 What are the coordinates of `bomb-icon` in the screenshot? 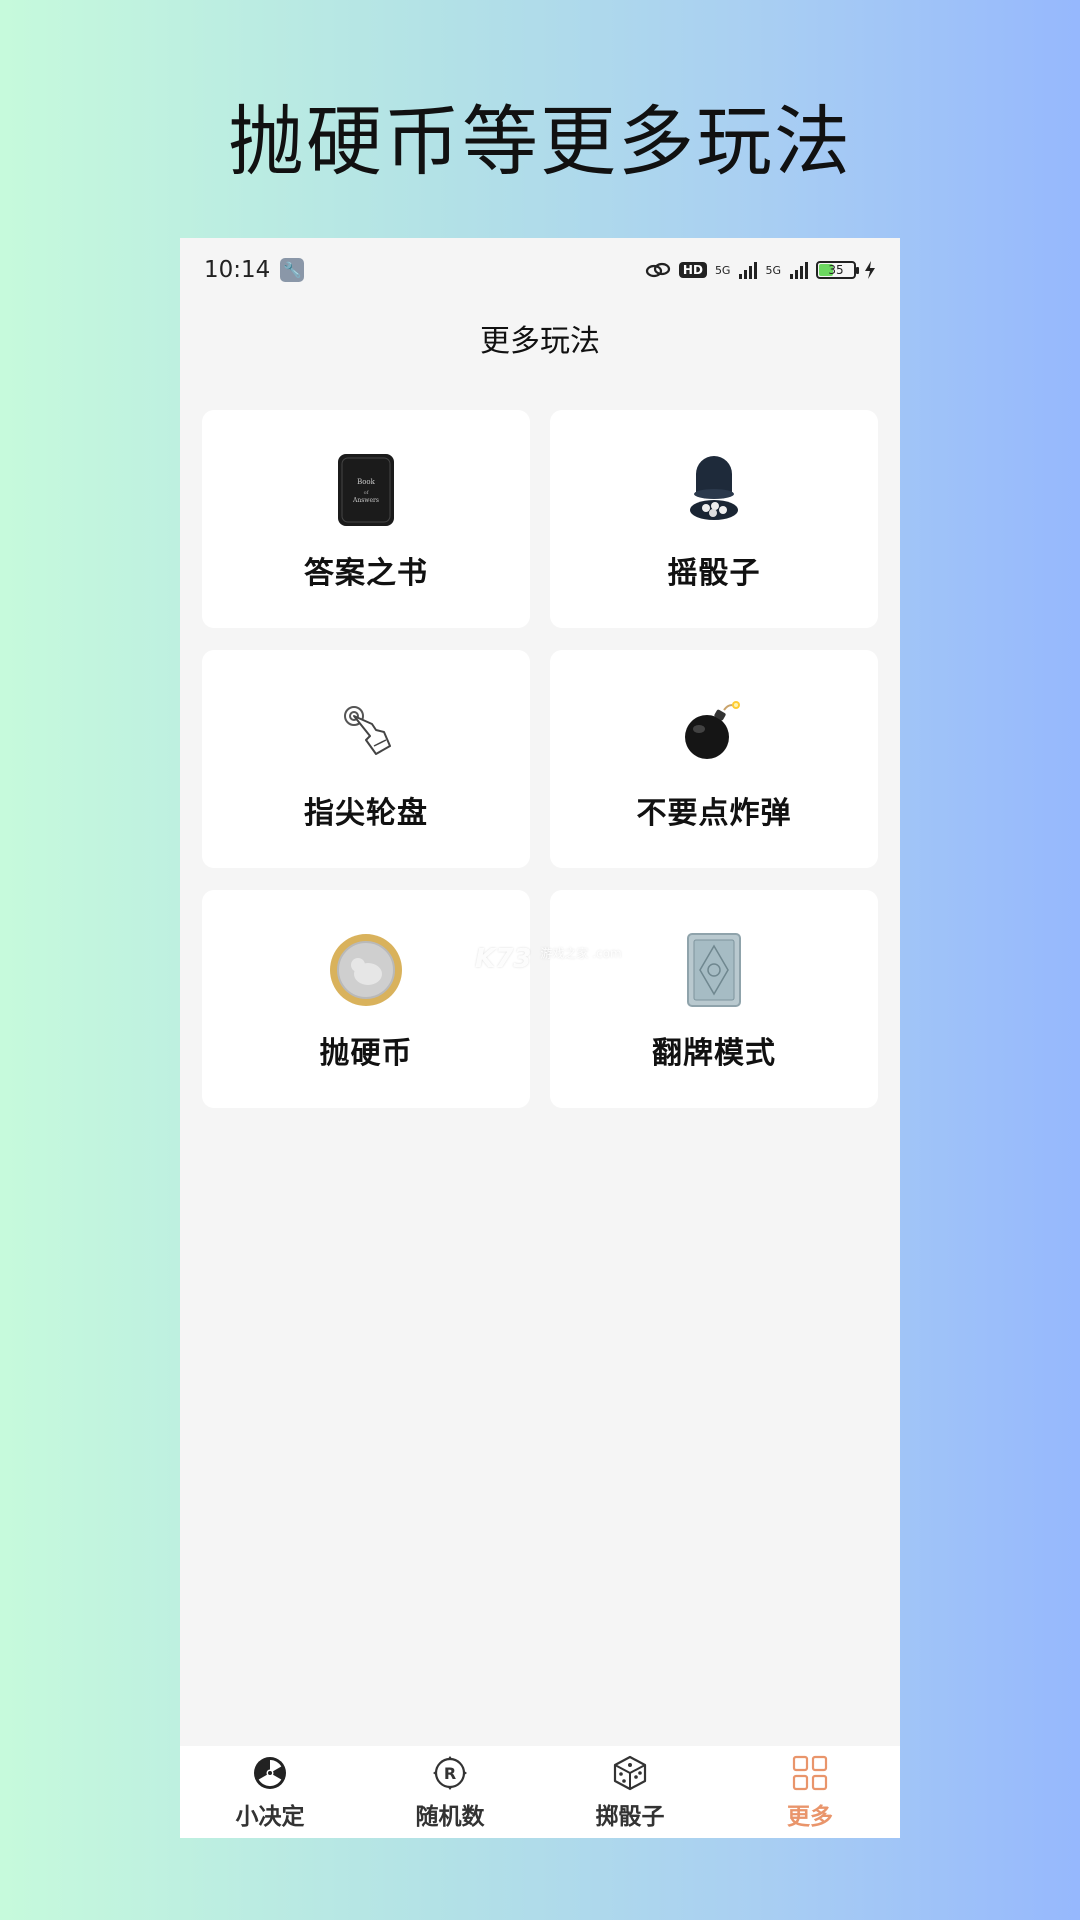 It's located at (714, 730).